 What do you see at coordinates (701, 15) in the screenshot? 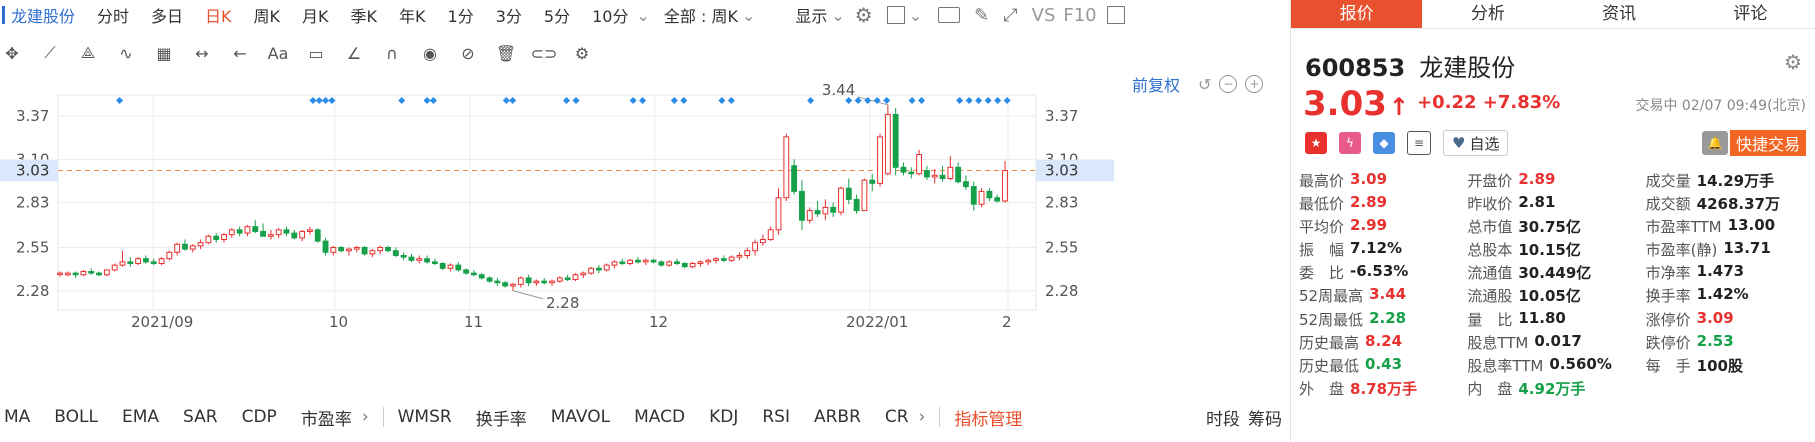
I see `cycle-selector: 全部 : 周K` at bounding box center [701, 15].